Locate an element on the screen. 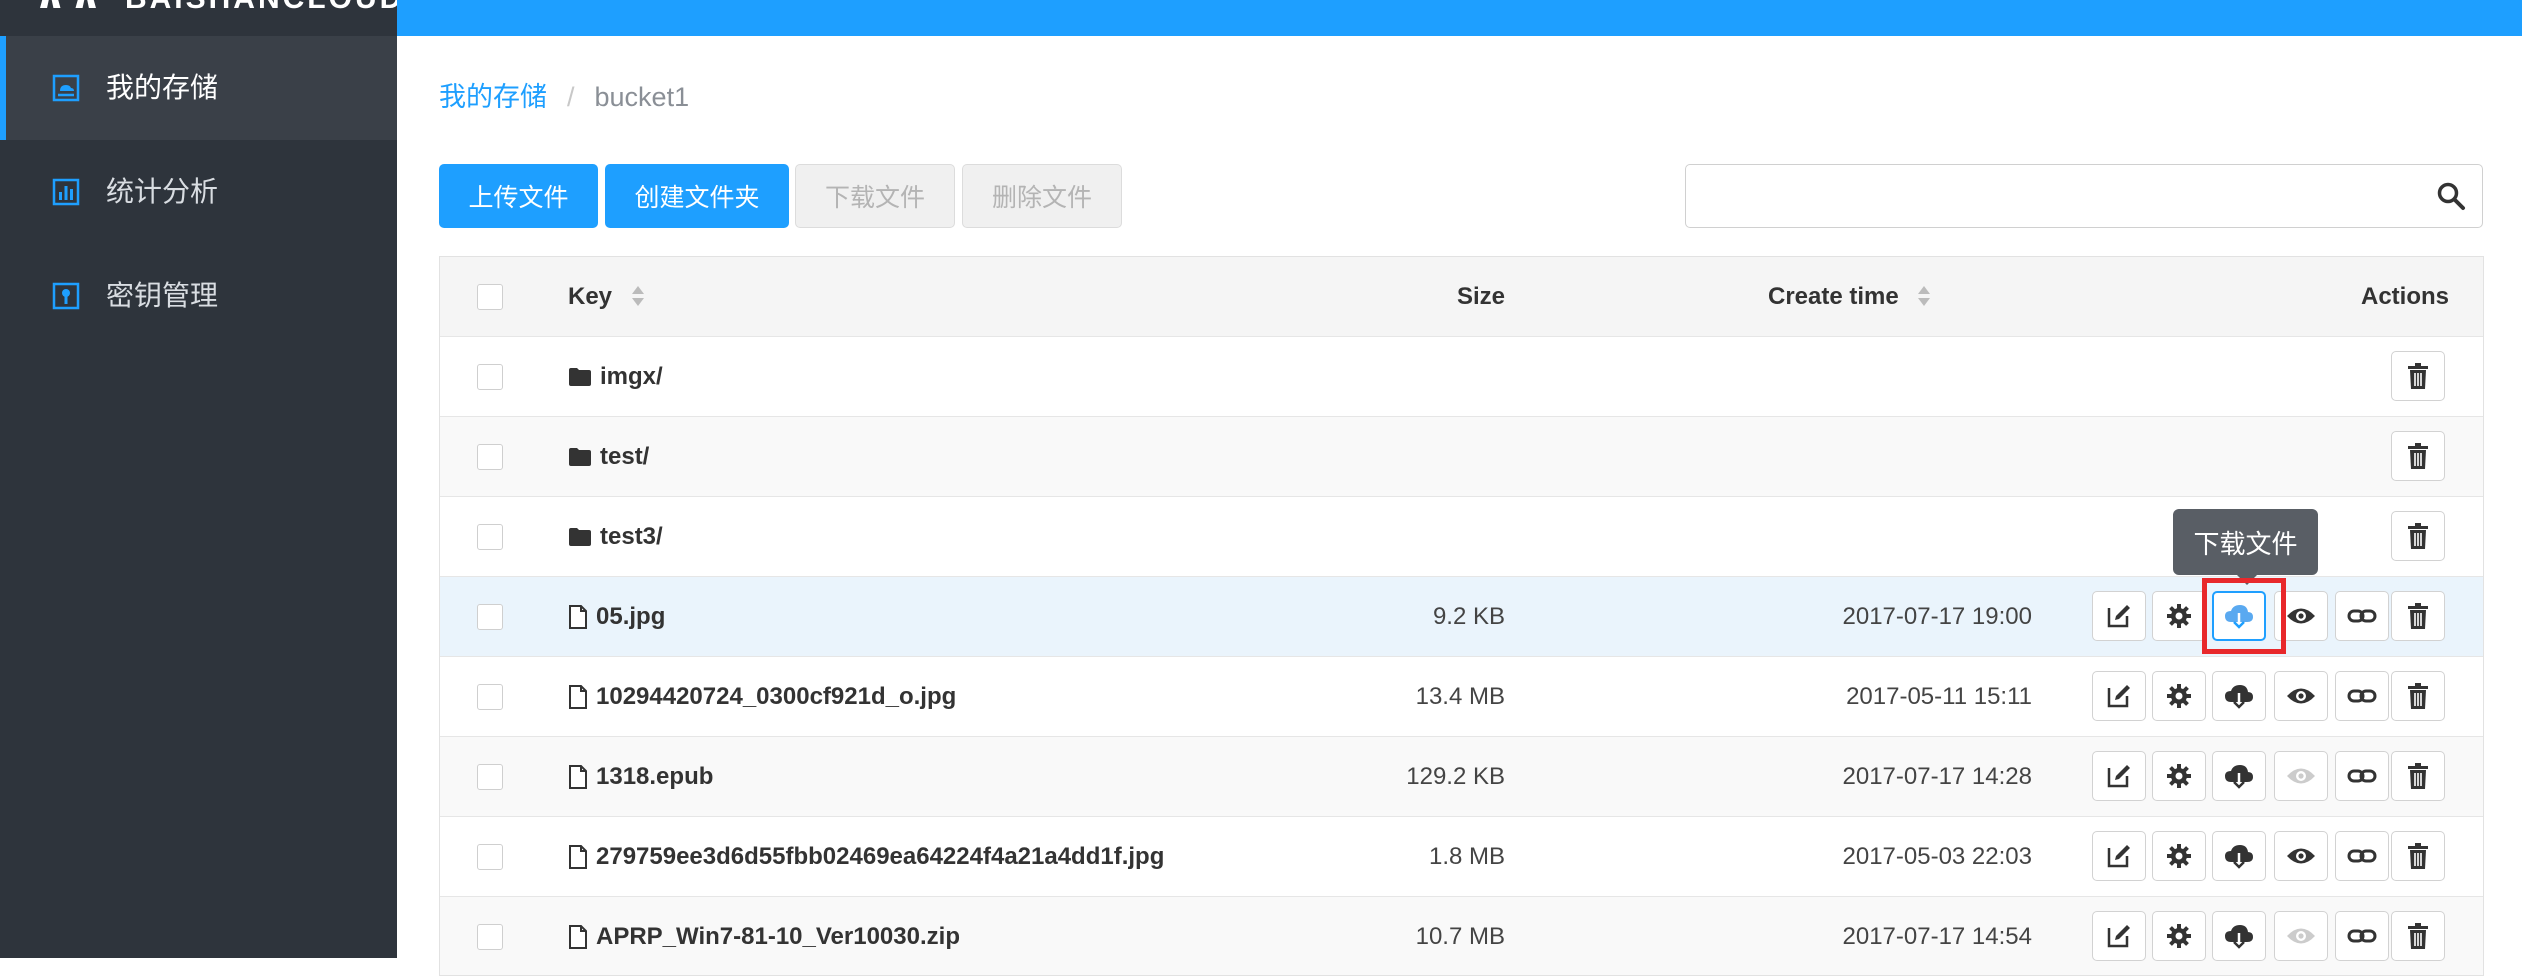  create-time-cell: 2017-07-17 14:28 is located at coordinates (1937, 776).